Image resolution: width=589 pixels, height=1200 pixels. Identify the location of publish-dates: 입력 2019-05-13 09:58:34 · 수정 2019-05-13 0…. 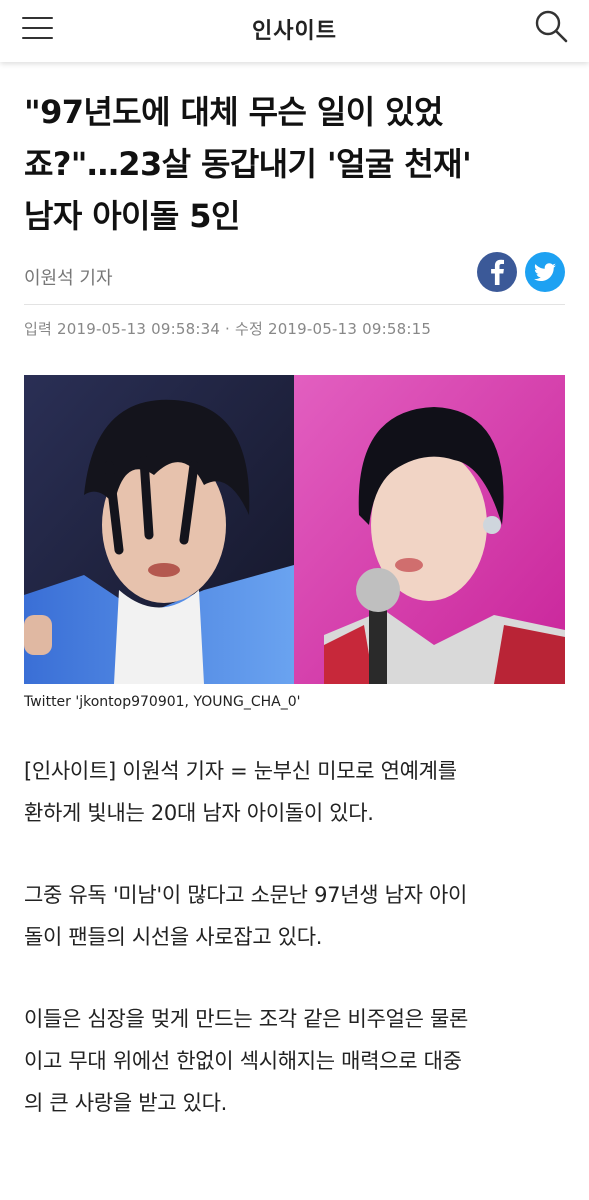
(228, 329).